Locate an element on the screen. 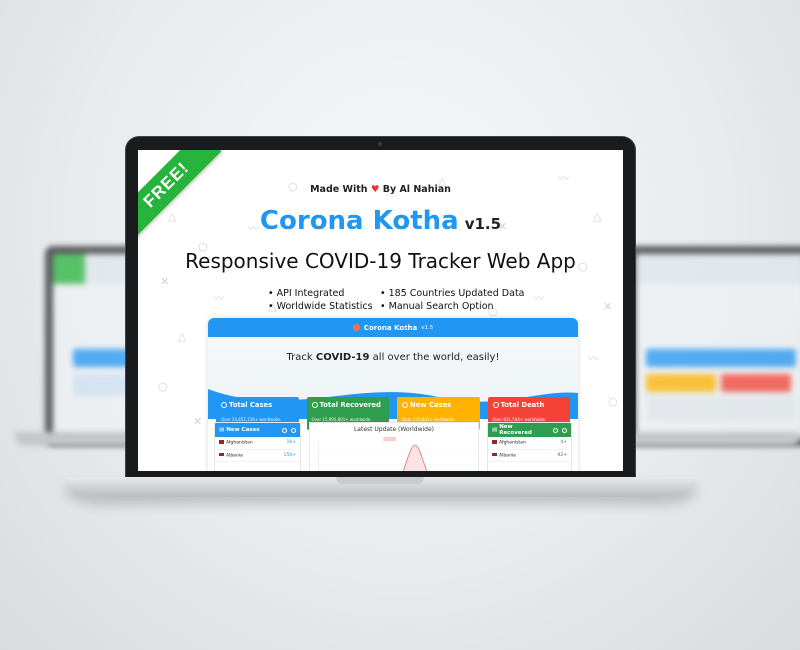 The width and height of the screenshot is (800, 650). app-subtitle: Responsive COVID-19 Tracker Web App is located at coordinates (380, 261).